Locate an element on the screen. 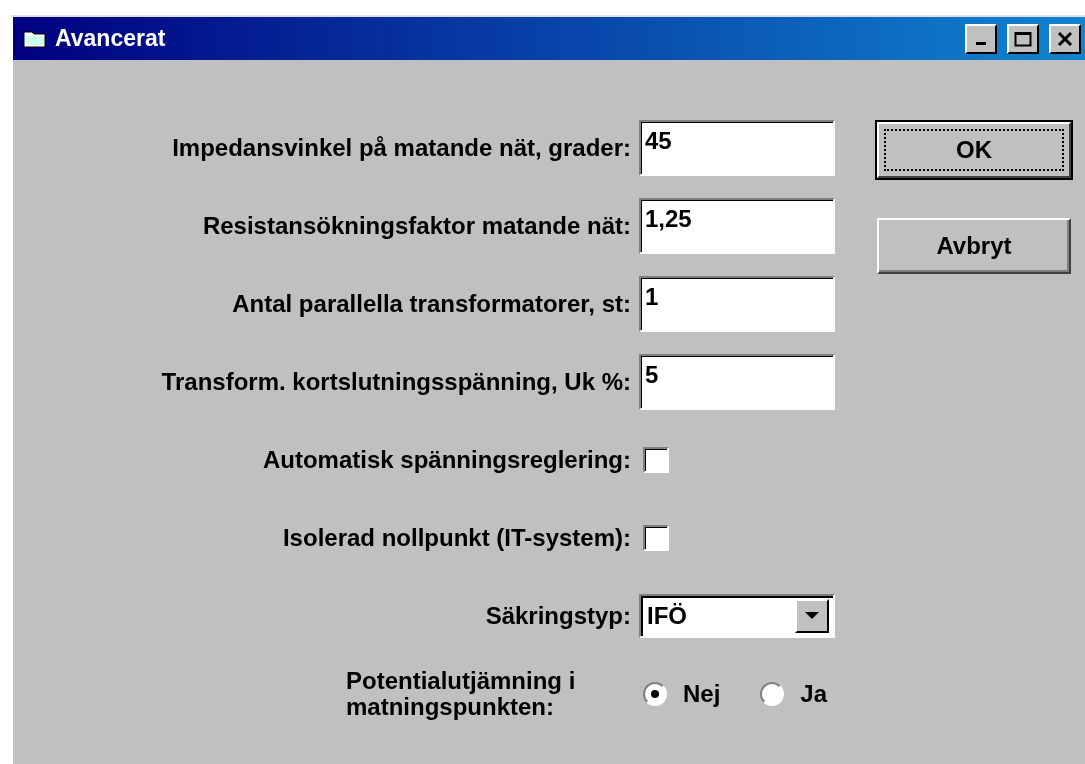 The height and width of the screenshot is (764, 1085). field-label: Automatisk spänningsreglering: is located at coordinates (446, 460).